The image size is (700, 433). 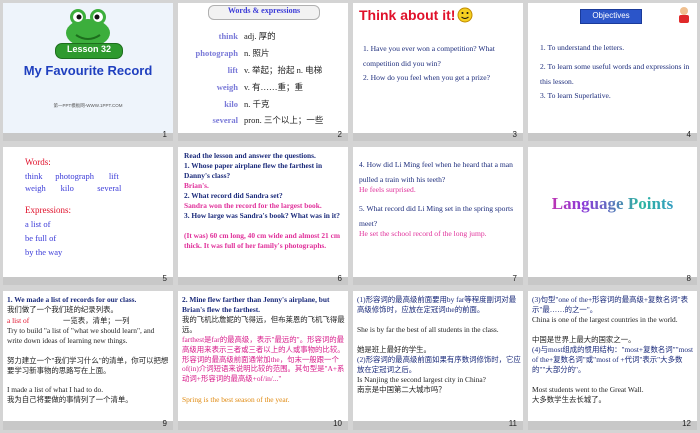 What do you see at coordinates (38, 162) in the screenshot?
I see `words-label: Words:` at bounding box center [38, 162].